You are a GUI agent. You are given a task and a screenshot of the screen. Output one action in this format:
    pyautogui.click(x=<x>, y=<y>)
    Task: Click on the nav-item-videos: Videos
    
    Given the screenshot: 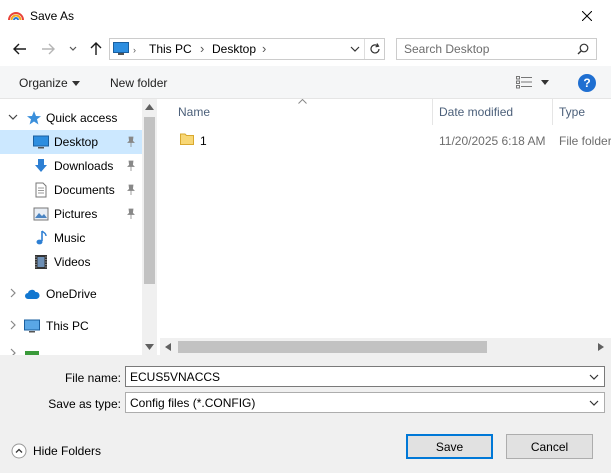 What is the action you would take?
    pyautogui.click(x=71, y=262)
    